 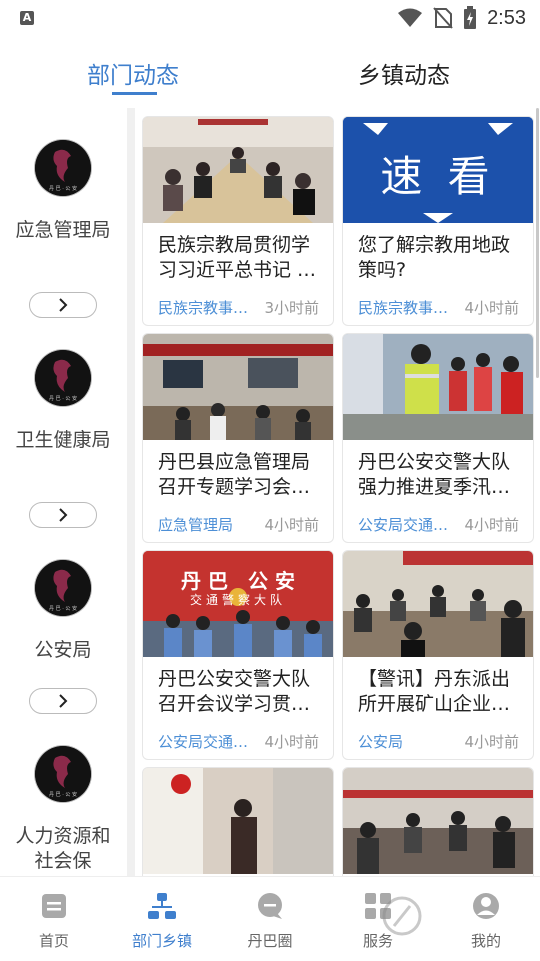 What do you see at coordinates (270, 921) in the screenshot?
I see `nav-danba-circle: 丹巴圈` at bounding box center [270, 921].